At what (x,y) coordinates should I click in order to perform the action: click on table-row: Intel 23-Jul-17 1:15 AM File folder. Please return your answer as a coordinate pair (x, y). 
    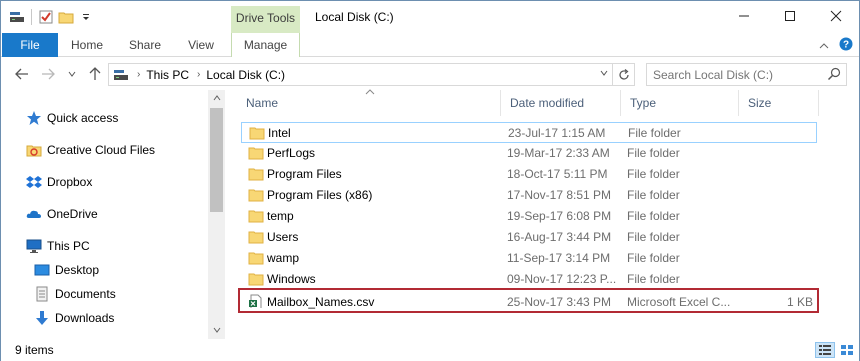
    Looking at the image, I should click on (529, 132).